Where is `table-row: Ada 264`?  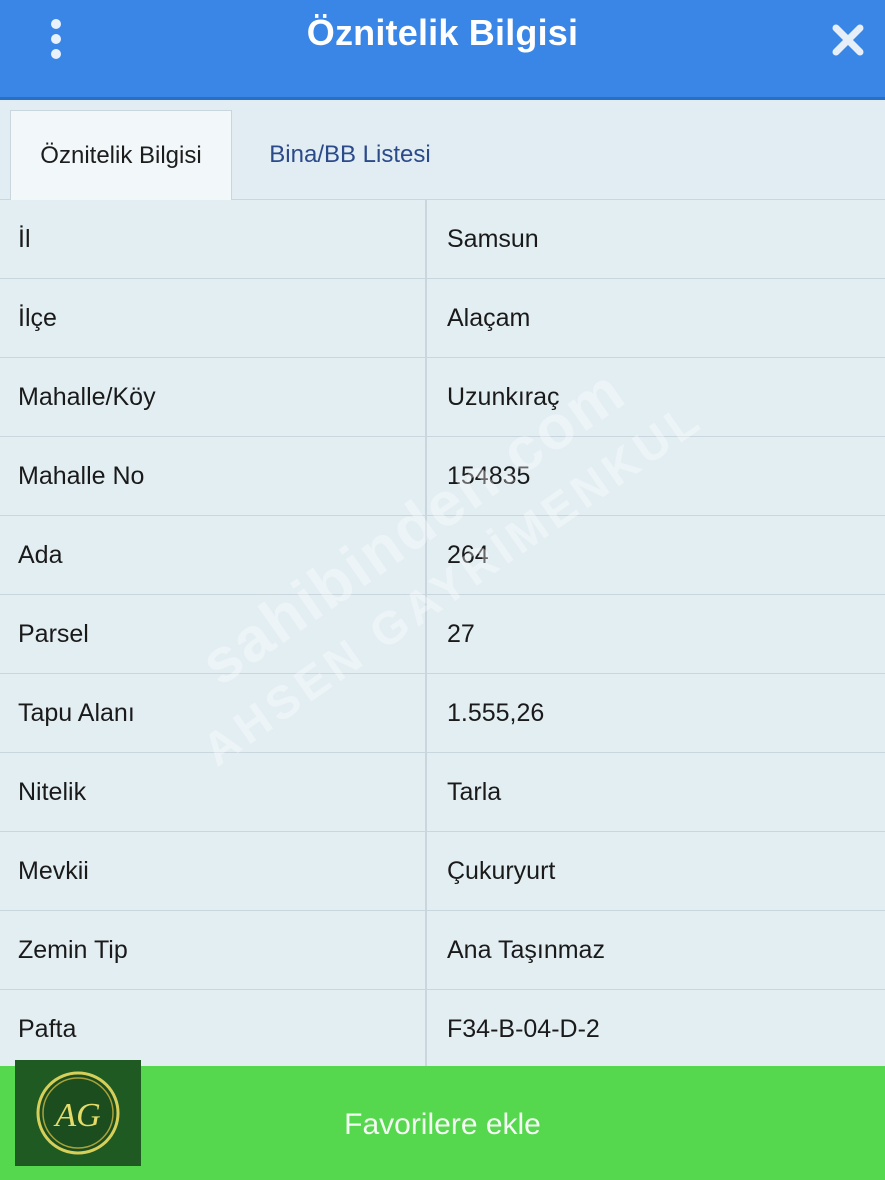 table-row: Ada 264 is located at coordinates (442, 555).